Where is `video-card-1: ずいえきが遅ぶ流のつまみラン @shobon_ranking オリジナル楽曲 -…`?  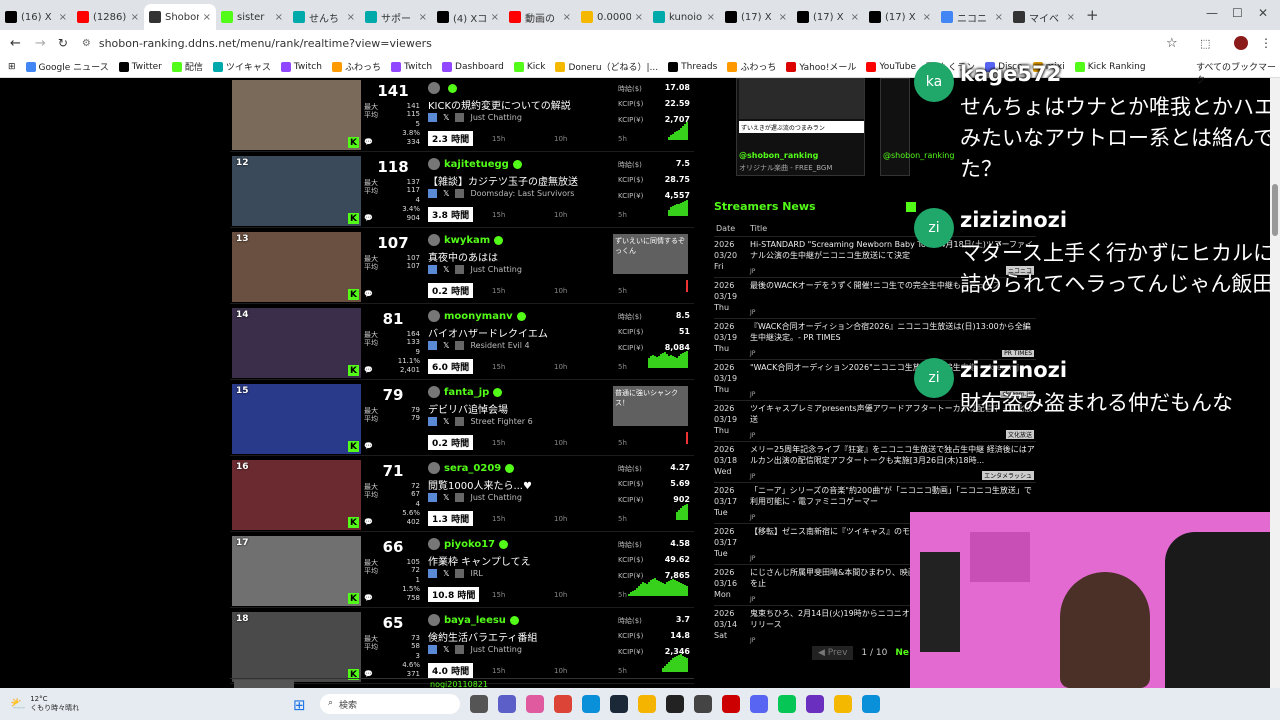 video-card-1: ずいえきが遅ぶ流のつまみラン @shobon_ranking オリジナル楽曲 -… is located at coordinates (800, 127).